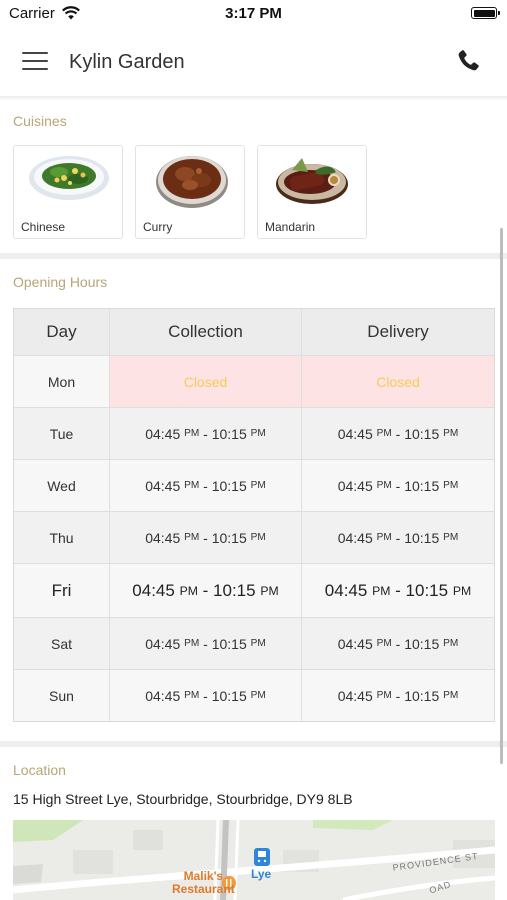  Describe the element at coordinates (206, 332) in the screenshot. I see `header-collection: Collection` at that location.